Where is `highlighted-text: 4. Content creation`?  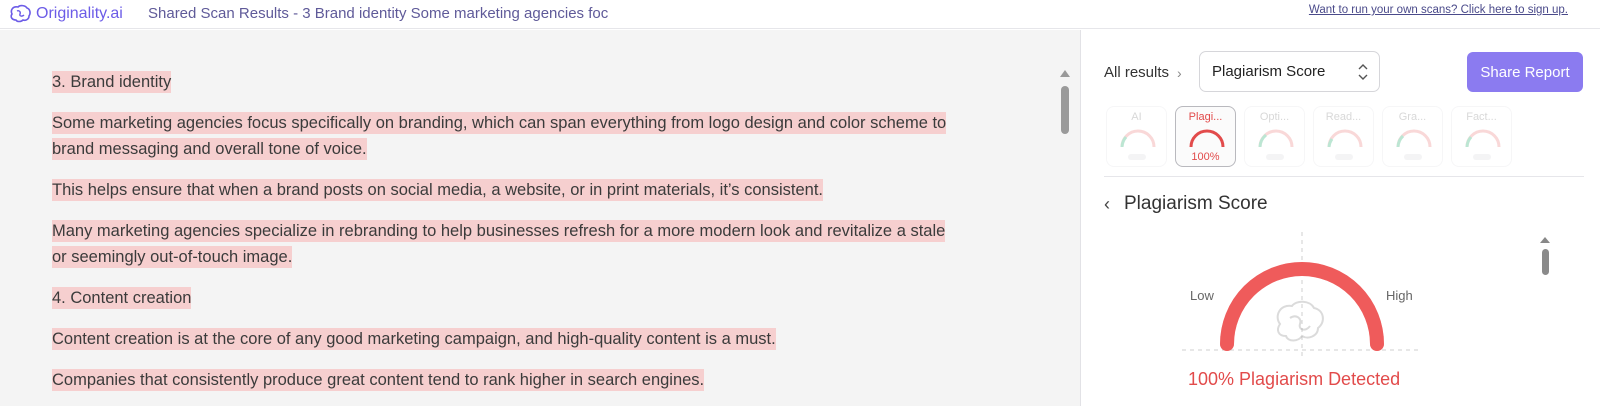 highlighted-text: 4. Content creation is located at coordinates (122, 298).